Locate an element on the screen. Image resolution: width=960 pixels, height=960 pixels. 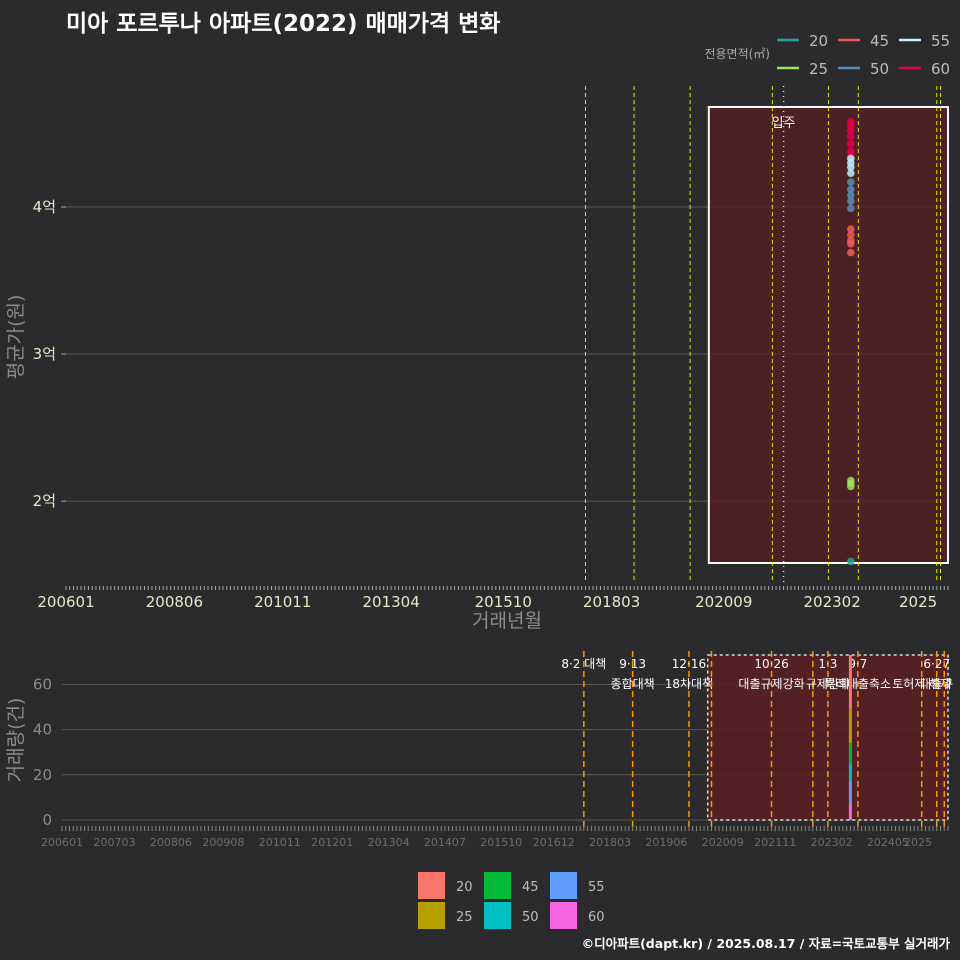
x-tick-label: 202111 is located at coordinates (775, 842).